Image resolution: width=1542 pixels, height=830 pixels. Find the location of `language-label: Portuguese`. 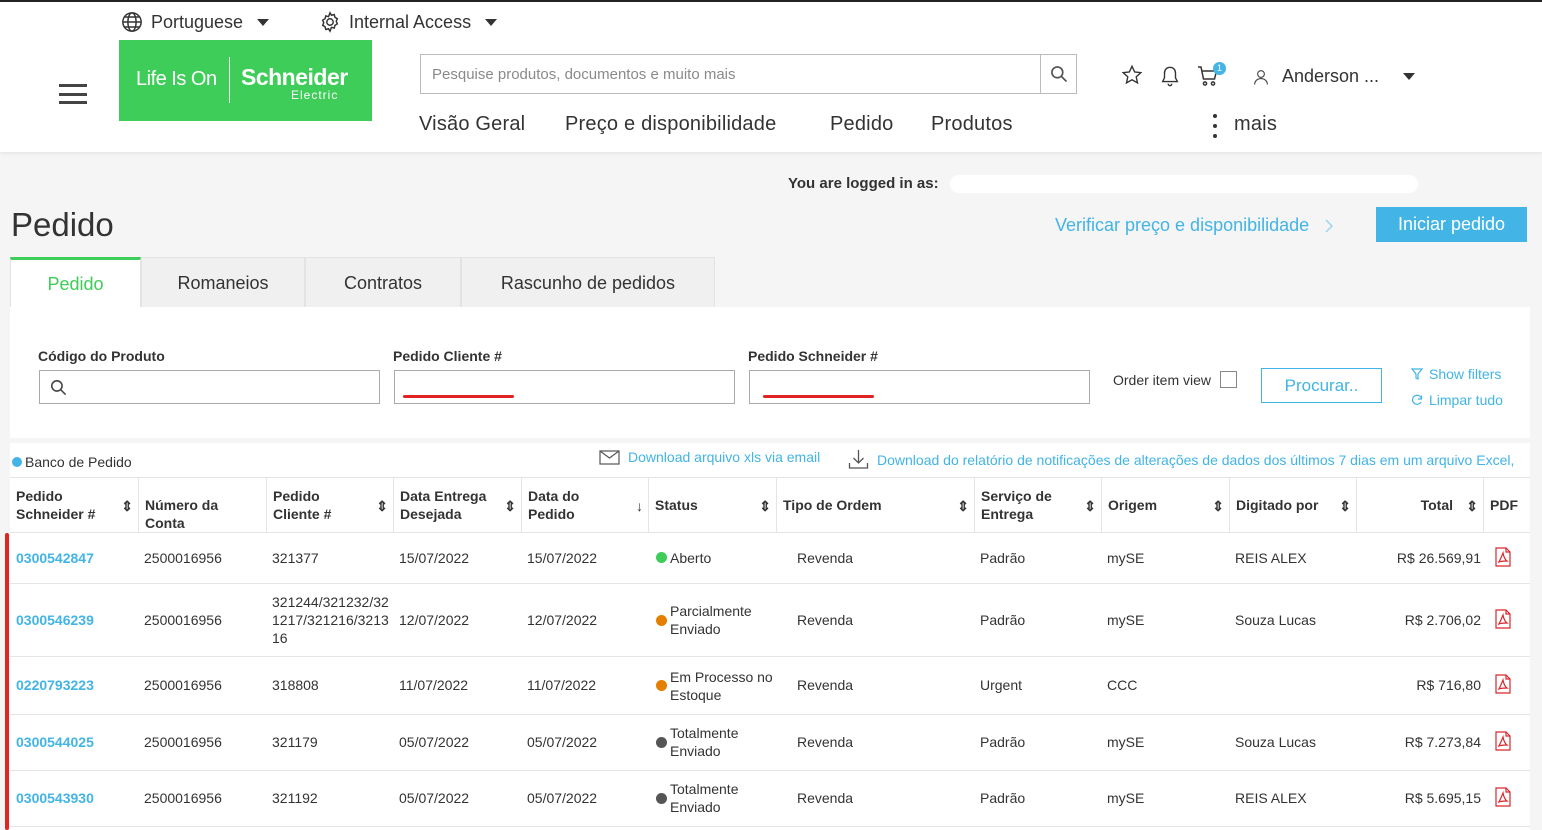

language-label: Portuguese is located at coordinates (197, 21).